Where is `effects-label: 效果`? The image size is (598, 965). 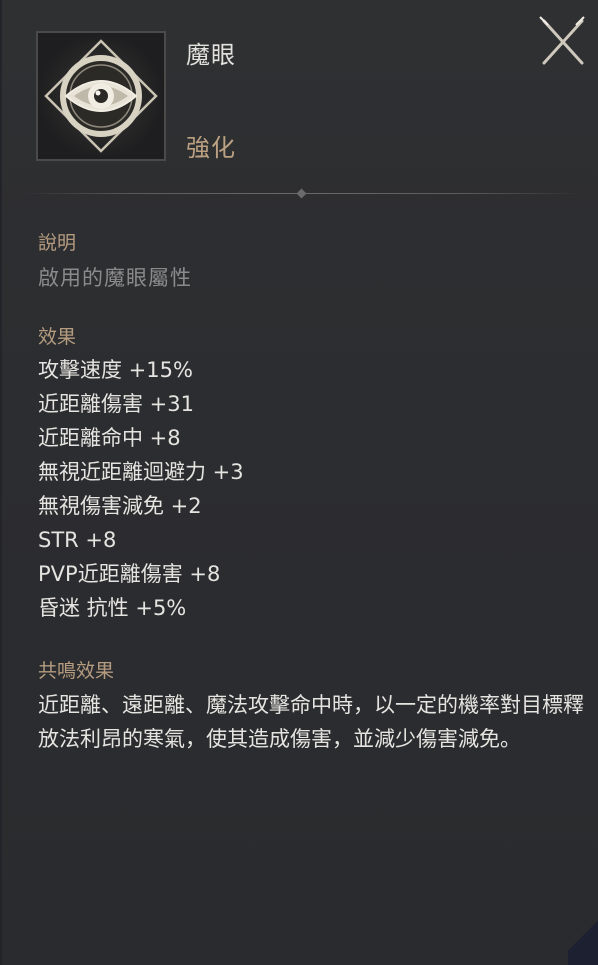 effects-label: 效果 is located at coordinates (57, 337).